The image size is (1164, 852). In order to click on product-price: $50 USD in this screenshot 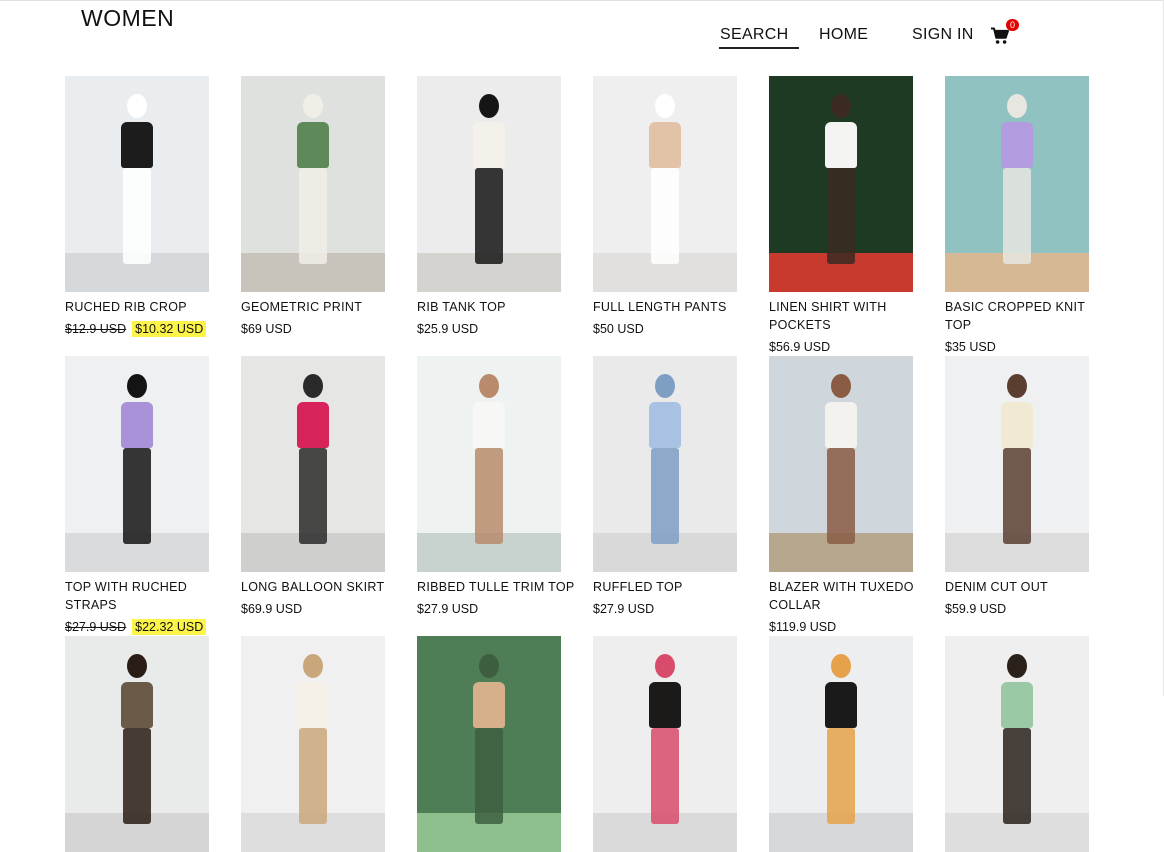, I will do `click(618, 329)`.